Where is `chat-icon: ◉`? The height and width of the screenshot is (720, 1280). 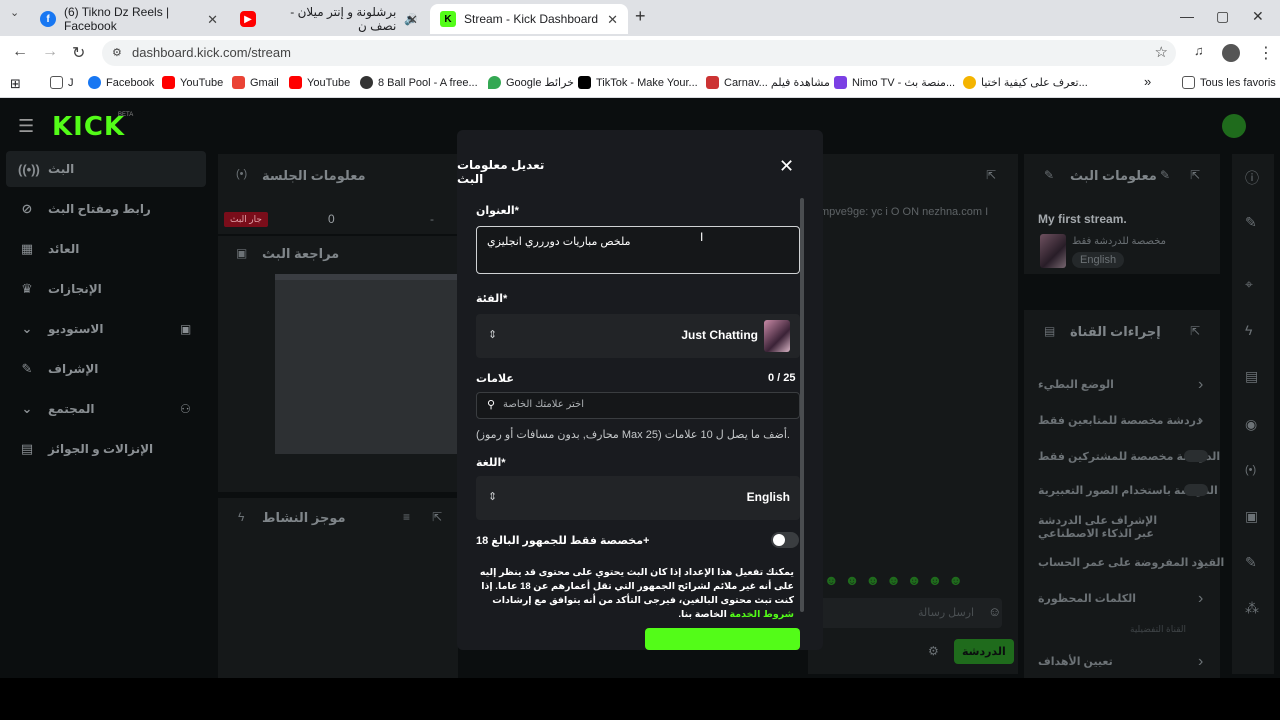
chat-icon: ◉ is located at coordinates (1251, 424).